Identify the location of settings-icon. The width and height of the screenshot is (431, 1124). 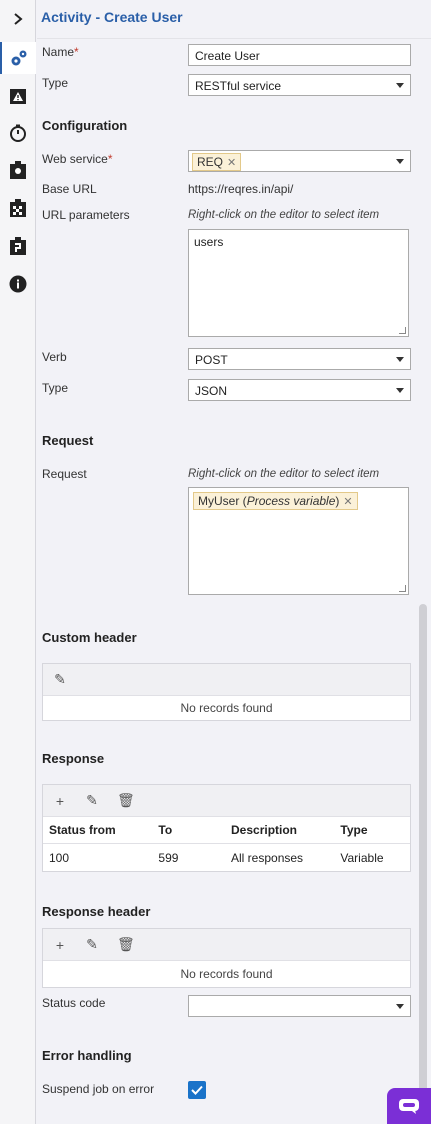
(19, 58).